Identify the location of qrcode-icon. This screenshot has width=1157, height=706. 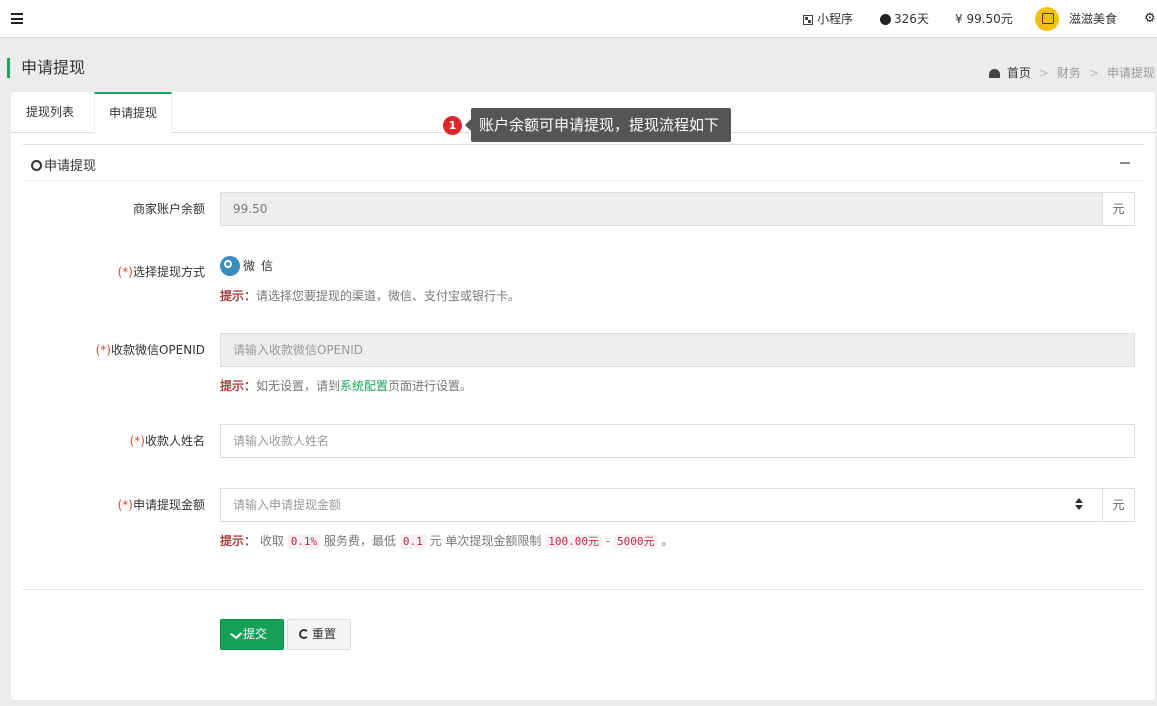
(808, 19).